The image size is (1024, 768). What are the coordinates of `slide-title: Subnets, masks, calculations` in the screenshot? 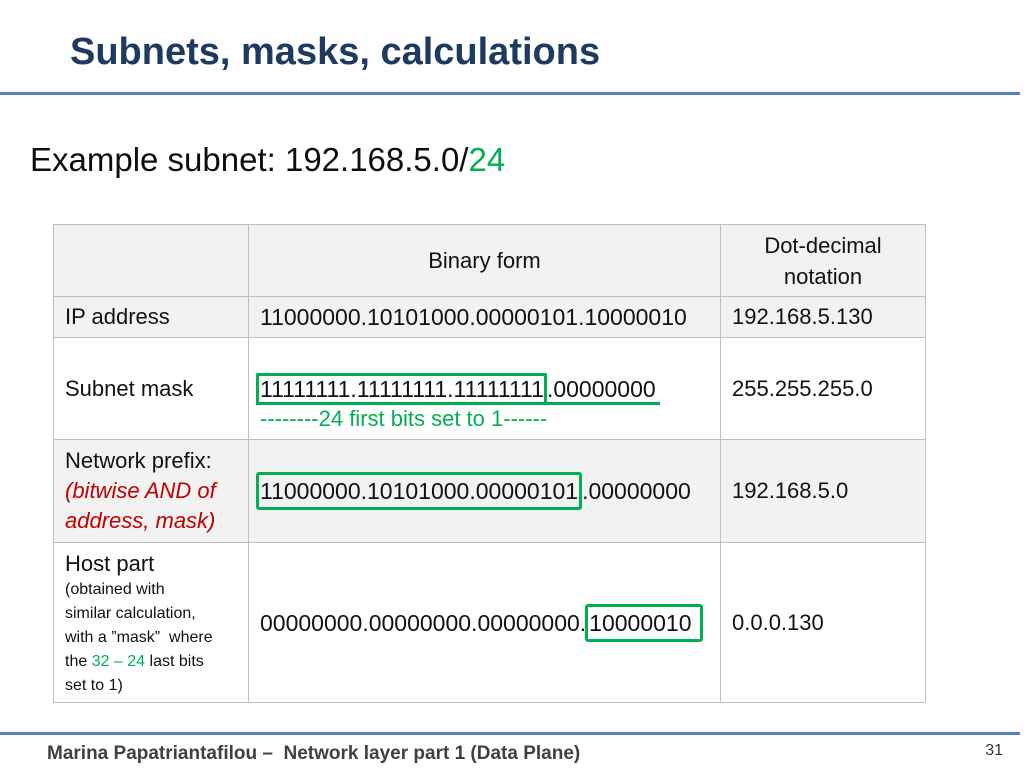 It's located at (335, 52).